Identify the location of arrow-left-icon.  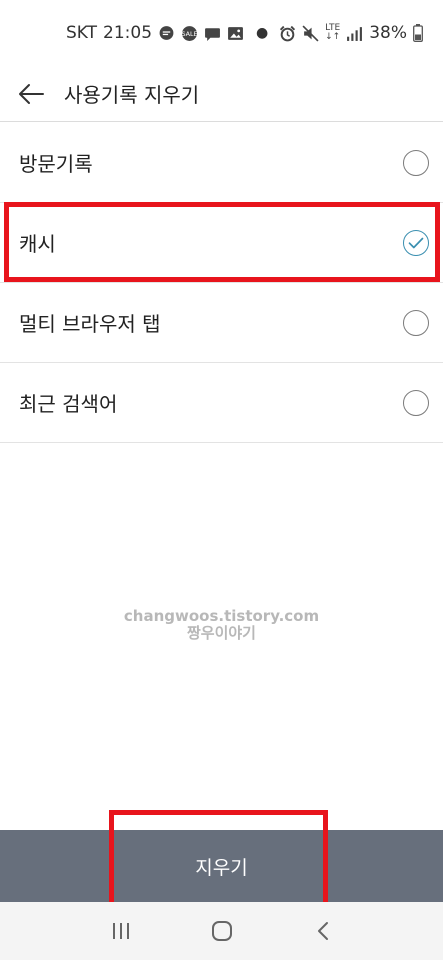
(31, 93).